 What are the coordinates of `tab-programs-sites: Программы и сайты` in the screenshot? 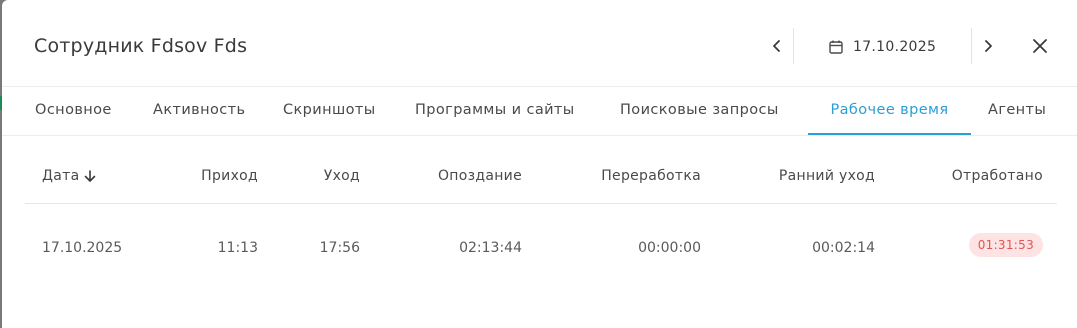 It's located at (495, 110).